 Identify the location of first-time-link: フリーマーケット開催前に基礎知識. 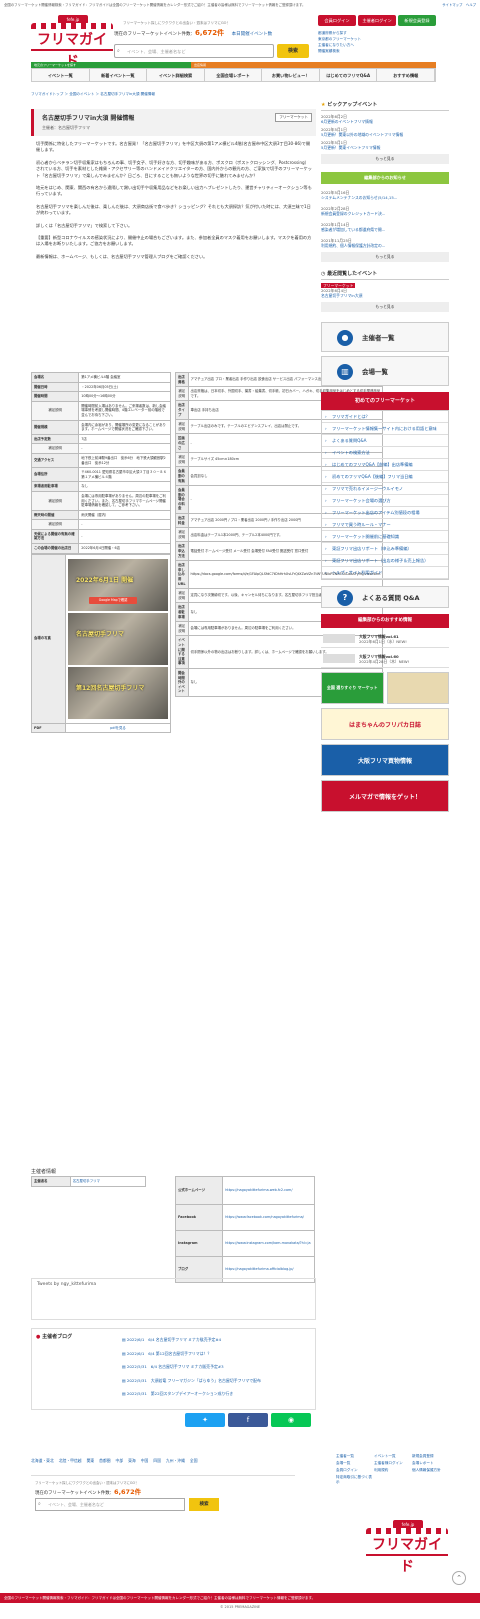
(385, 537).